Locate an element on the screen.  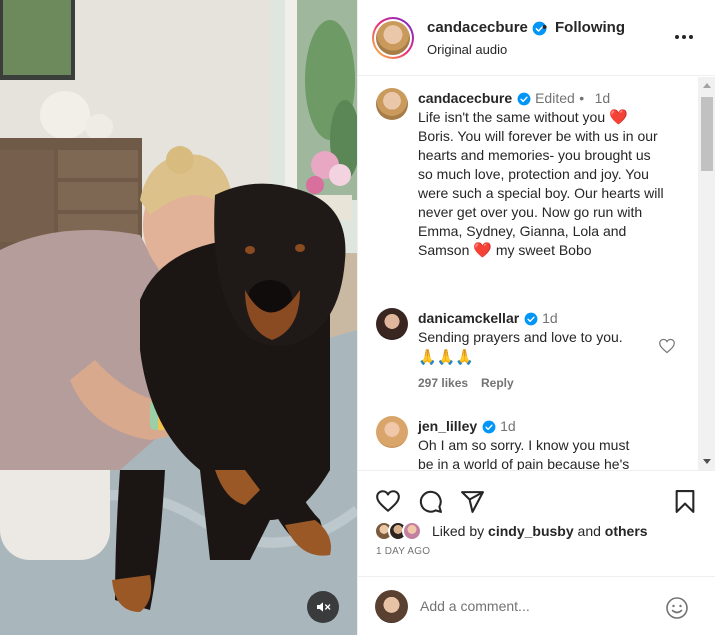
caption-line: hearts and memories- you brought us is located at coordinates (534, 155).